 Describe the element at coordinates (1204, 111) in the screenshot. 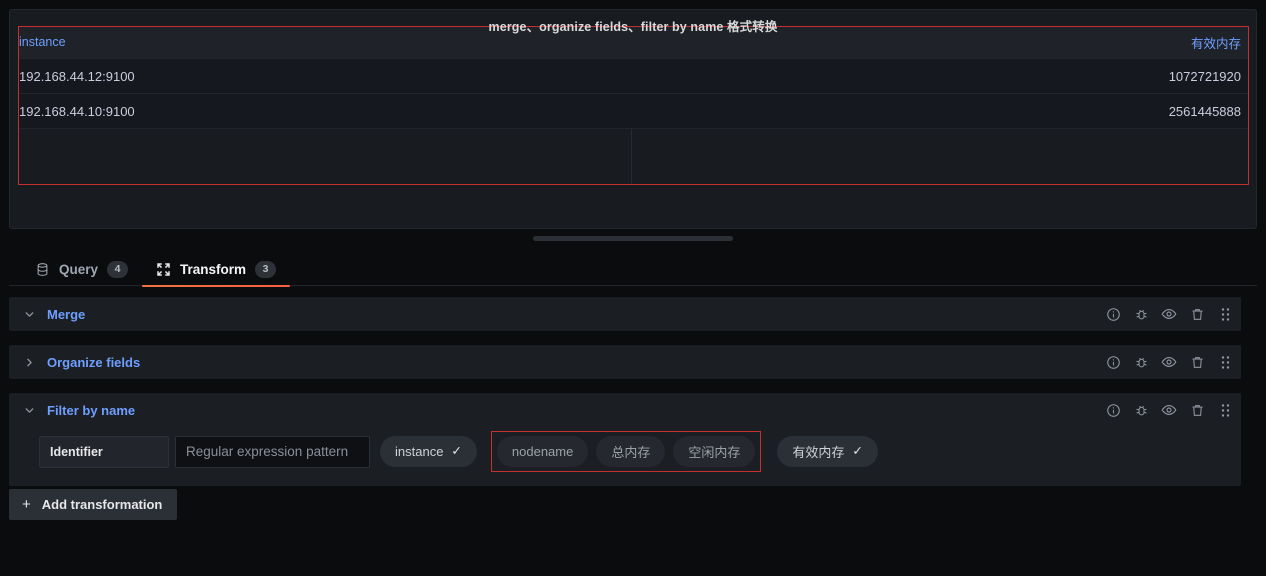

I see `cell-available-memory: 2561445888` at that location.